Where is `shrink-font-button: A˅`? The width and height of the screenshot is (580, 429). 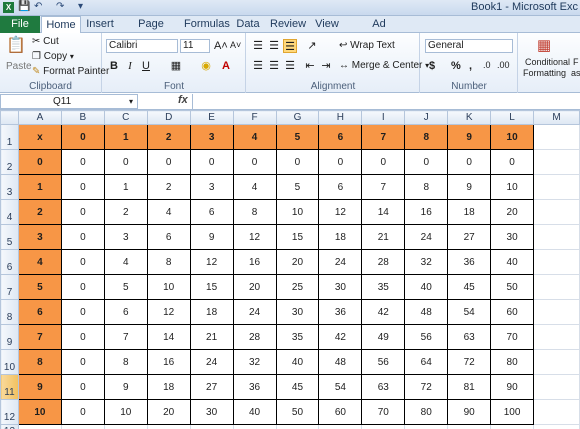 shrink-font-button: A˅ is located at coordinates (235, 45).